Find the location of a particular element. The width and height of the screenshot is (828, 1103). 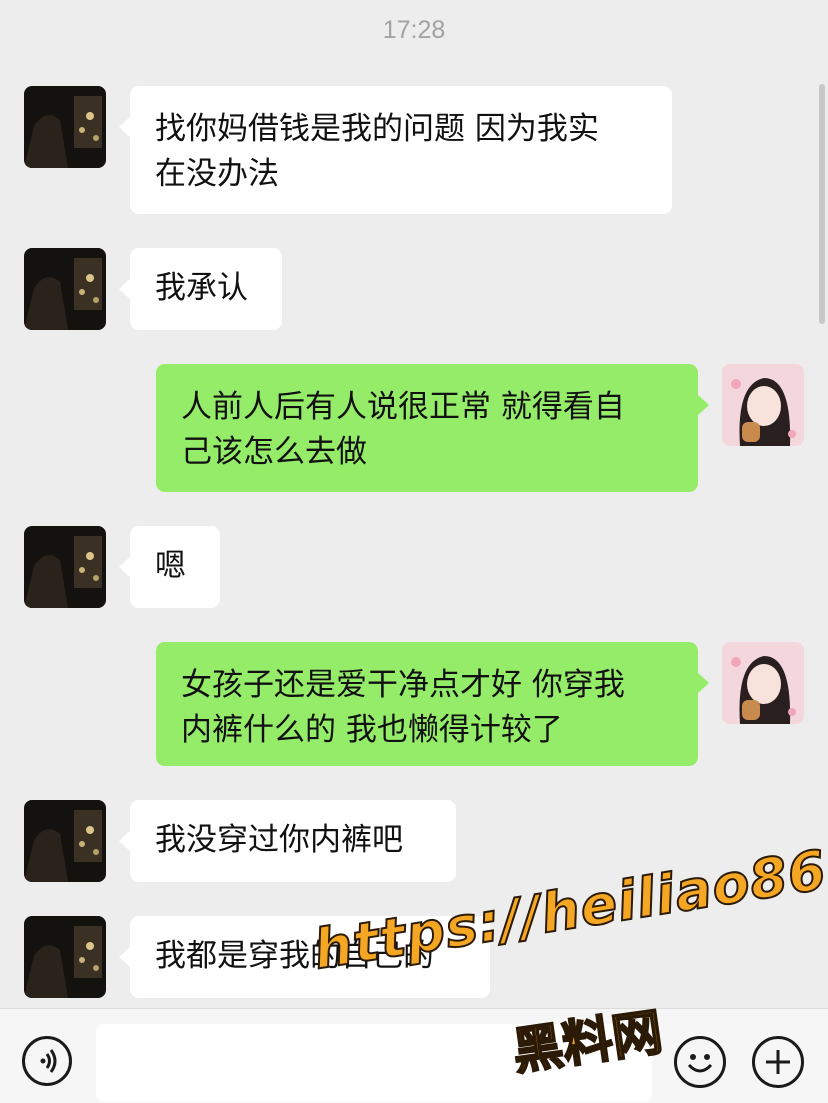

scrollbar is located at coordinates (822, 204).